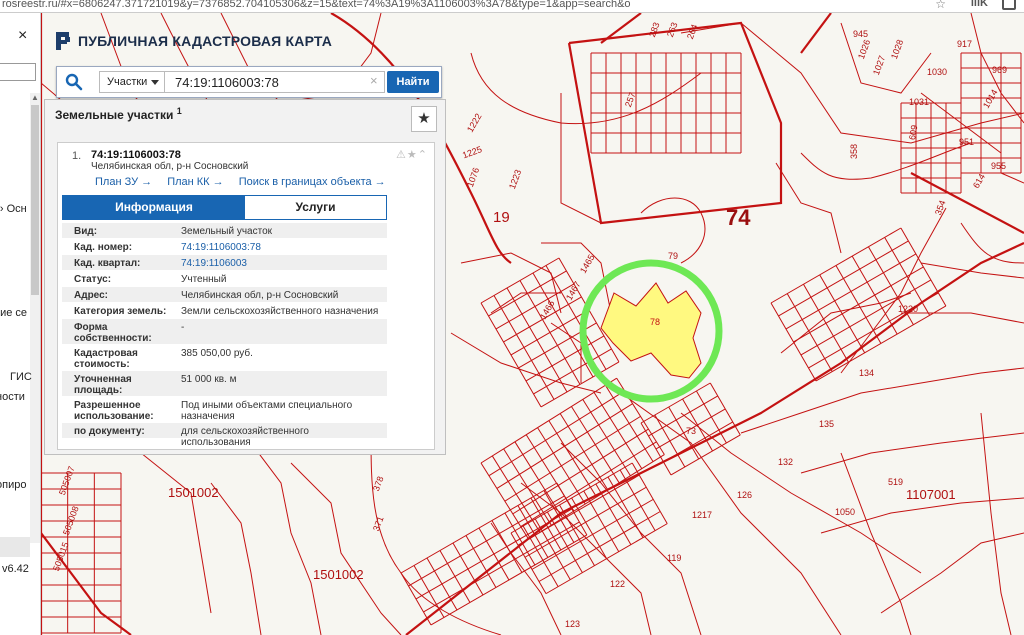 The height and width of the screenshot is (635, 1024). I want to click on bookmark-star-icon: ☆, so click(940, 5).